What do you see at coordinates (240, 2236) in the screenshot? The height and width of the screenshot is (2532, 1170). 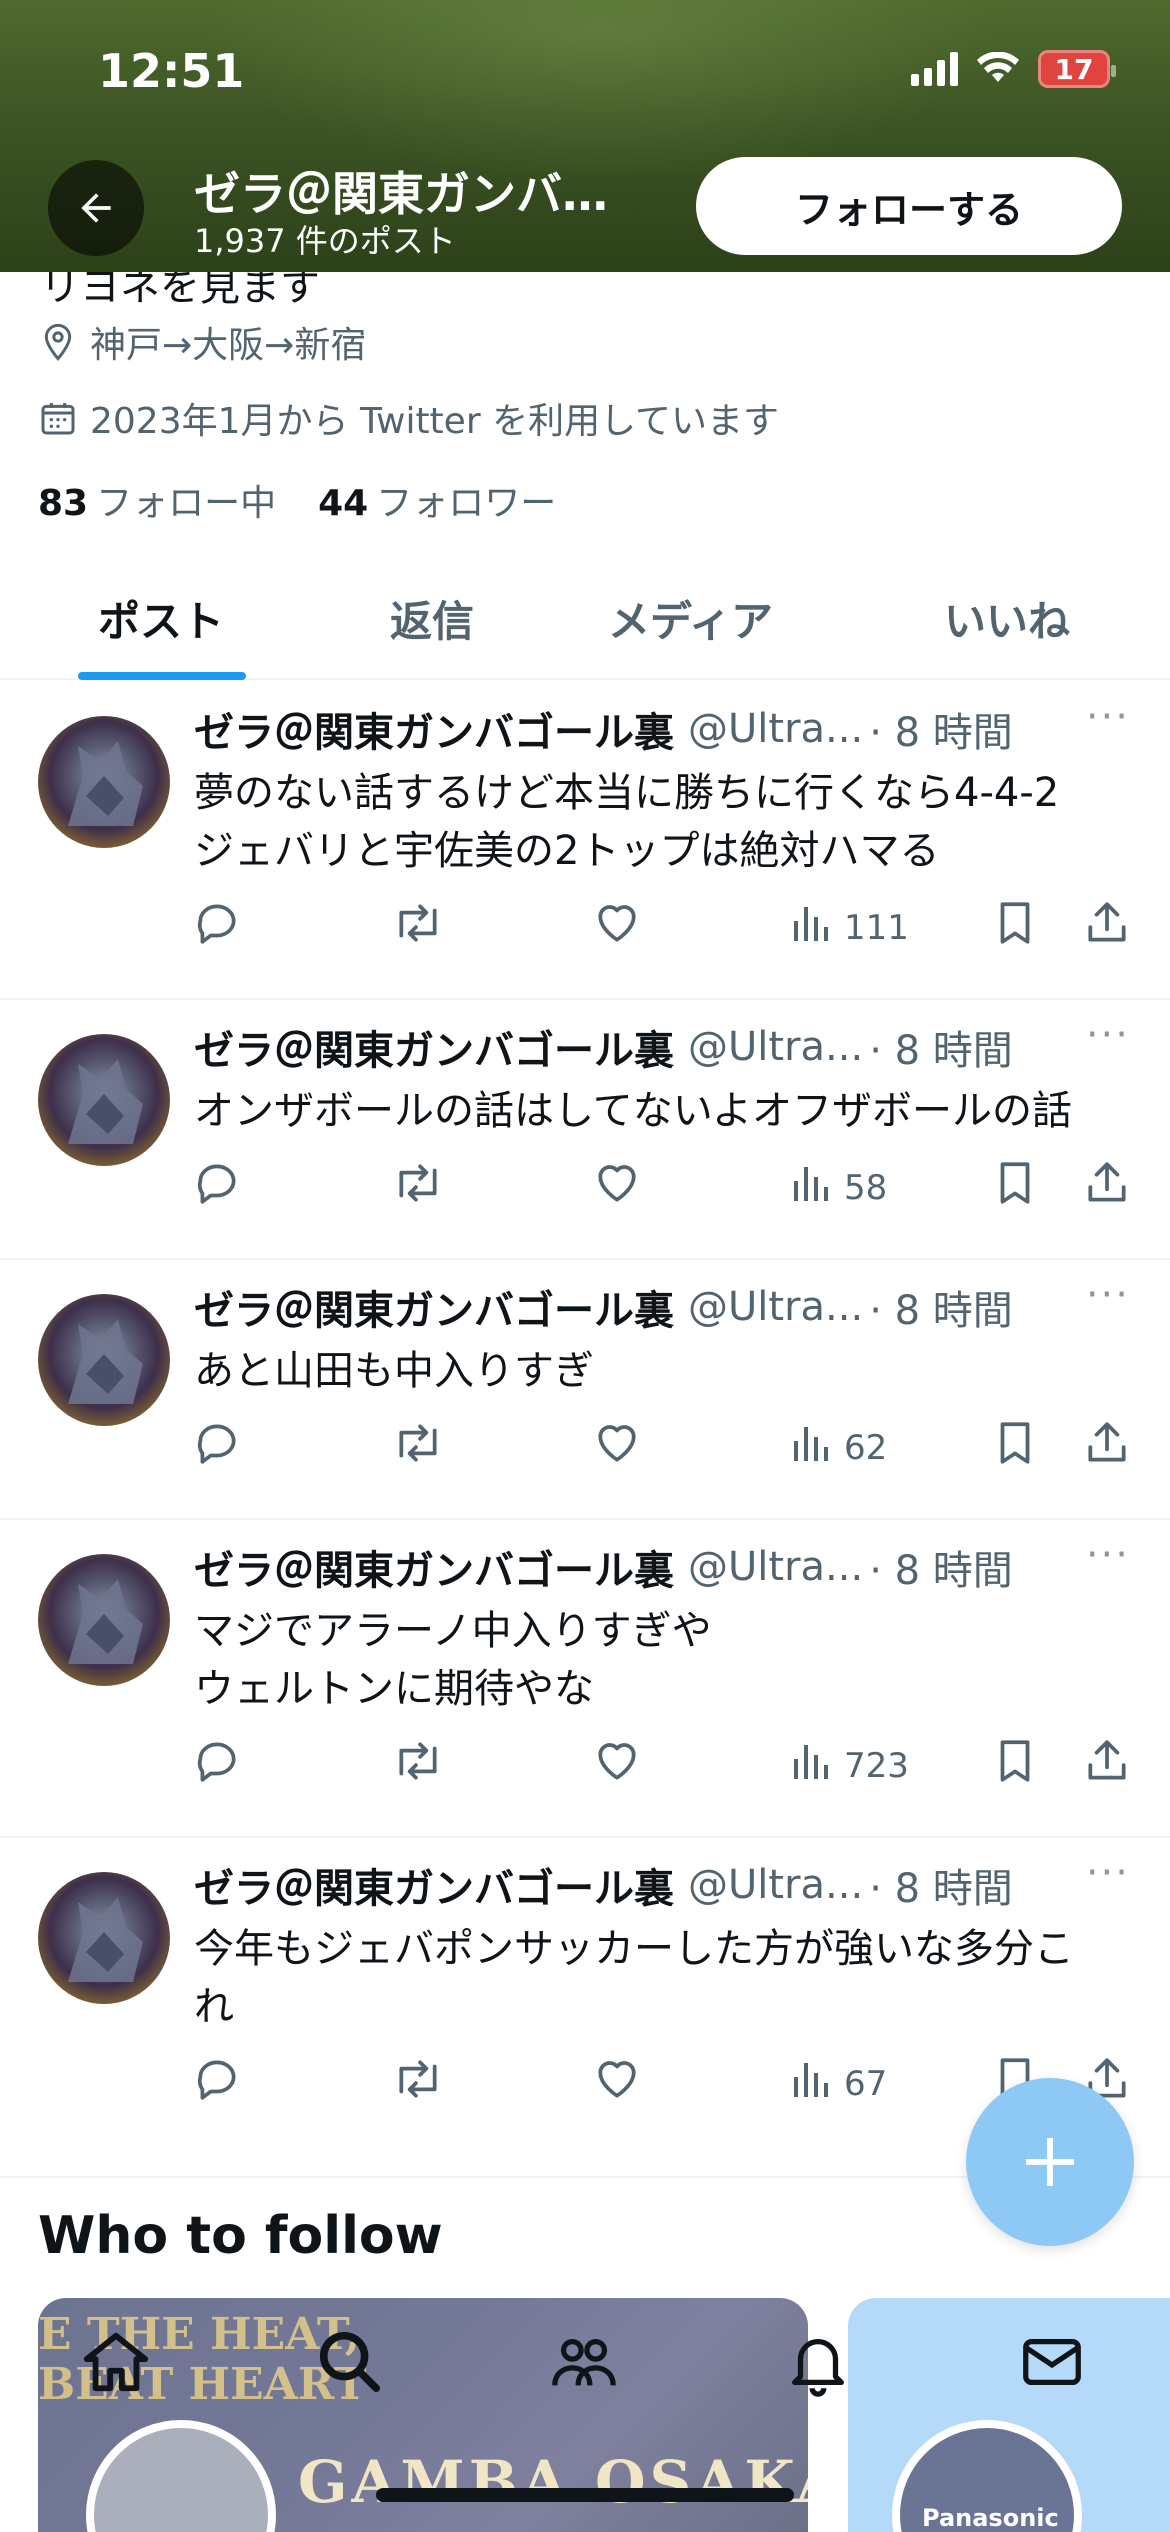 I see `who-to-follow-title: Who to follow` at bounding box center [240, 2236].